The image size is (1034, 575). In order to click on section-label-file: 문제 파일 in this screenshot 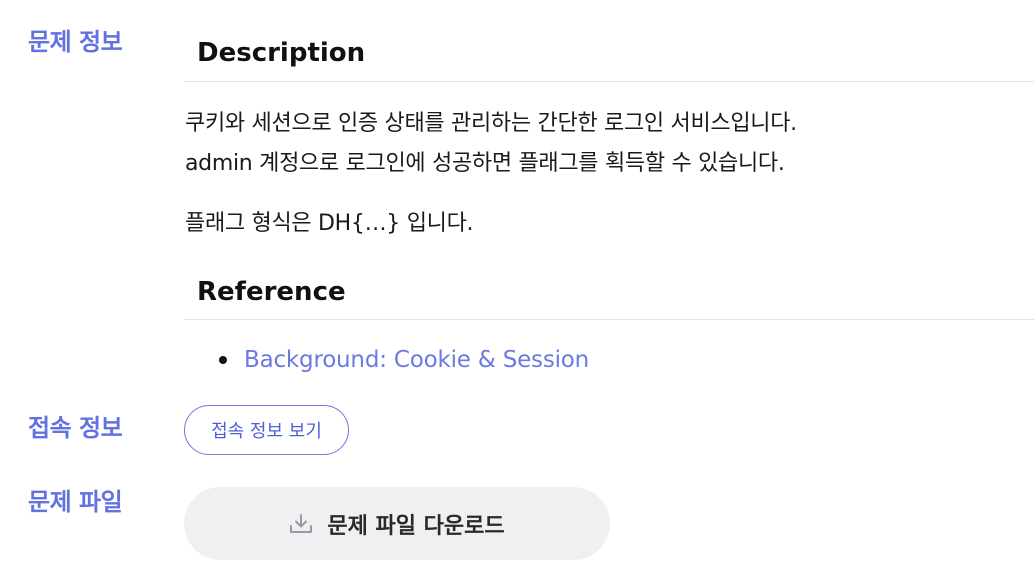, I will do `click(75, 502)`.